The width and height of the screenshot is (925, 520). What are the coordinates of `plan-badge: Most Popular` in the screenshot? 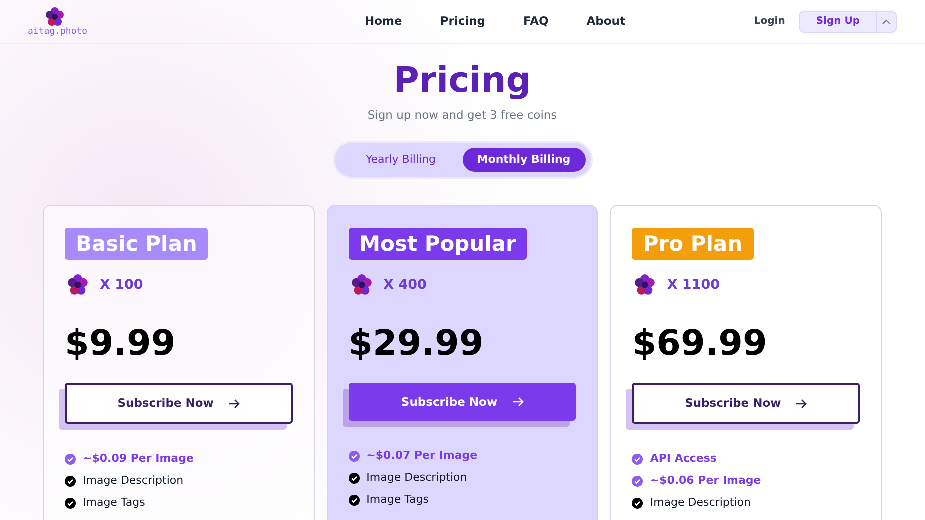 It's located at (438, 244).